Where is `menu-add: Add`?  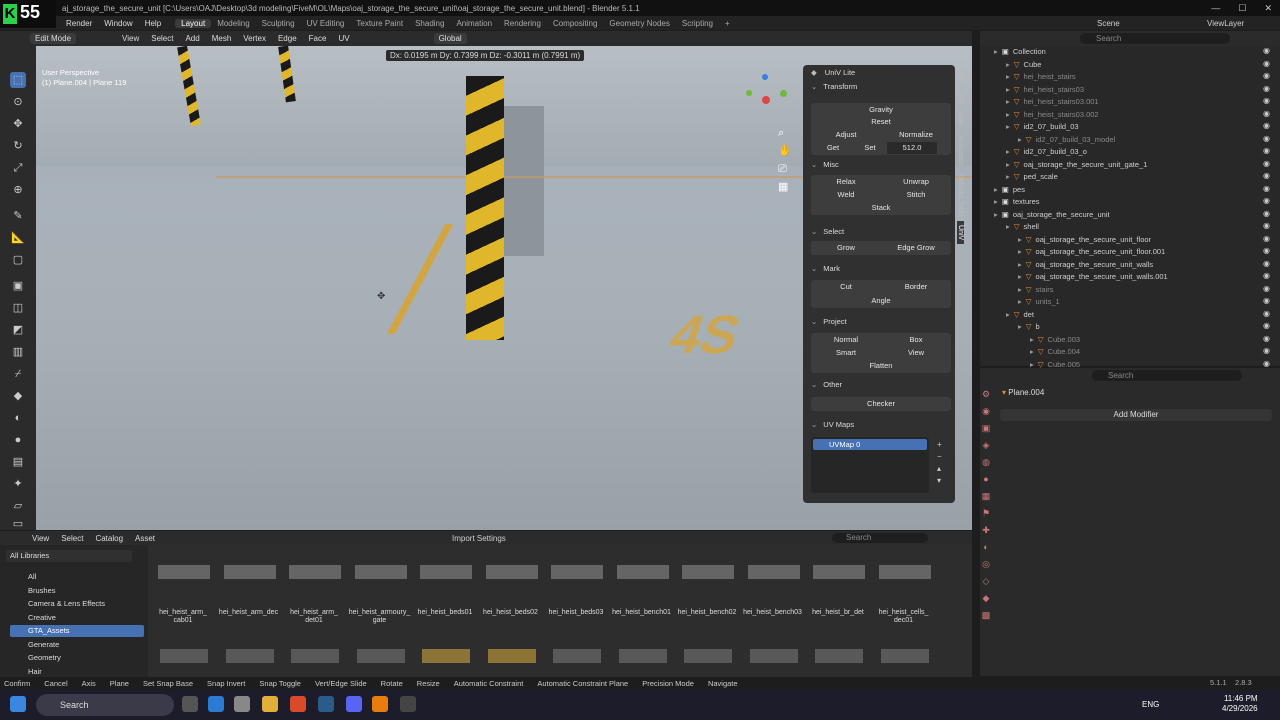
menu-add: Add is located at coordinates (192, 38).